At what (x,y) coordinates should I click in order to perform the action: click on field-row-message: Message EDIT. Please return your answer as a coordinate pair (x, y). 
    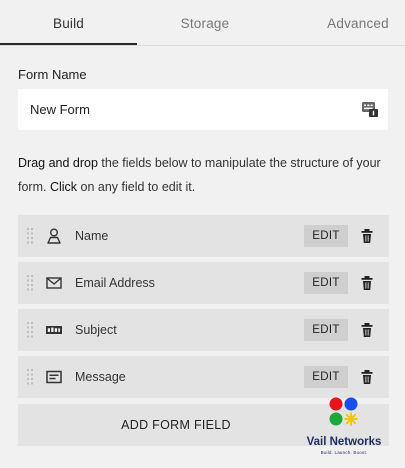
    Looking at the image, I should click on (203, 377).